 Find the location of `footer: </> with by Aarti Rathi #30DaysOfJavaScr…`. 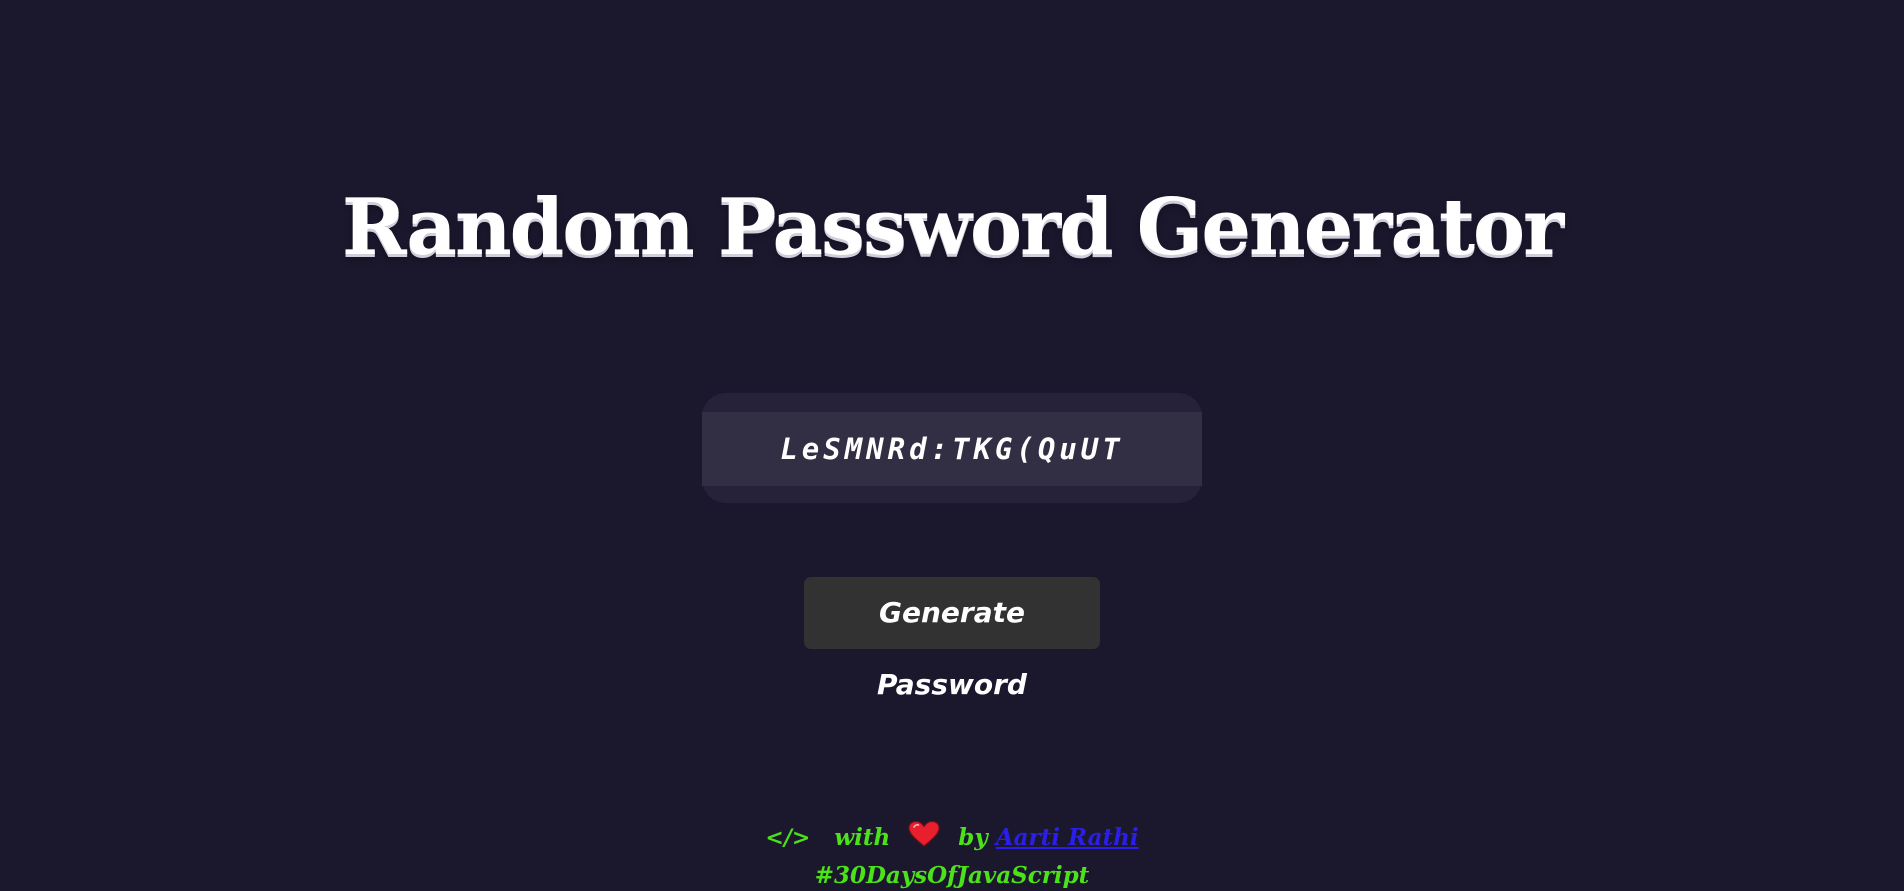

footer: </> with by Aarti Rathi #30DaysOfJavaScr… is located at coordinates (952, 855).